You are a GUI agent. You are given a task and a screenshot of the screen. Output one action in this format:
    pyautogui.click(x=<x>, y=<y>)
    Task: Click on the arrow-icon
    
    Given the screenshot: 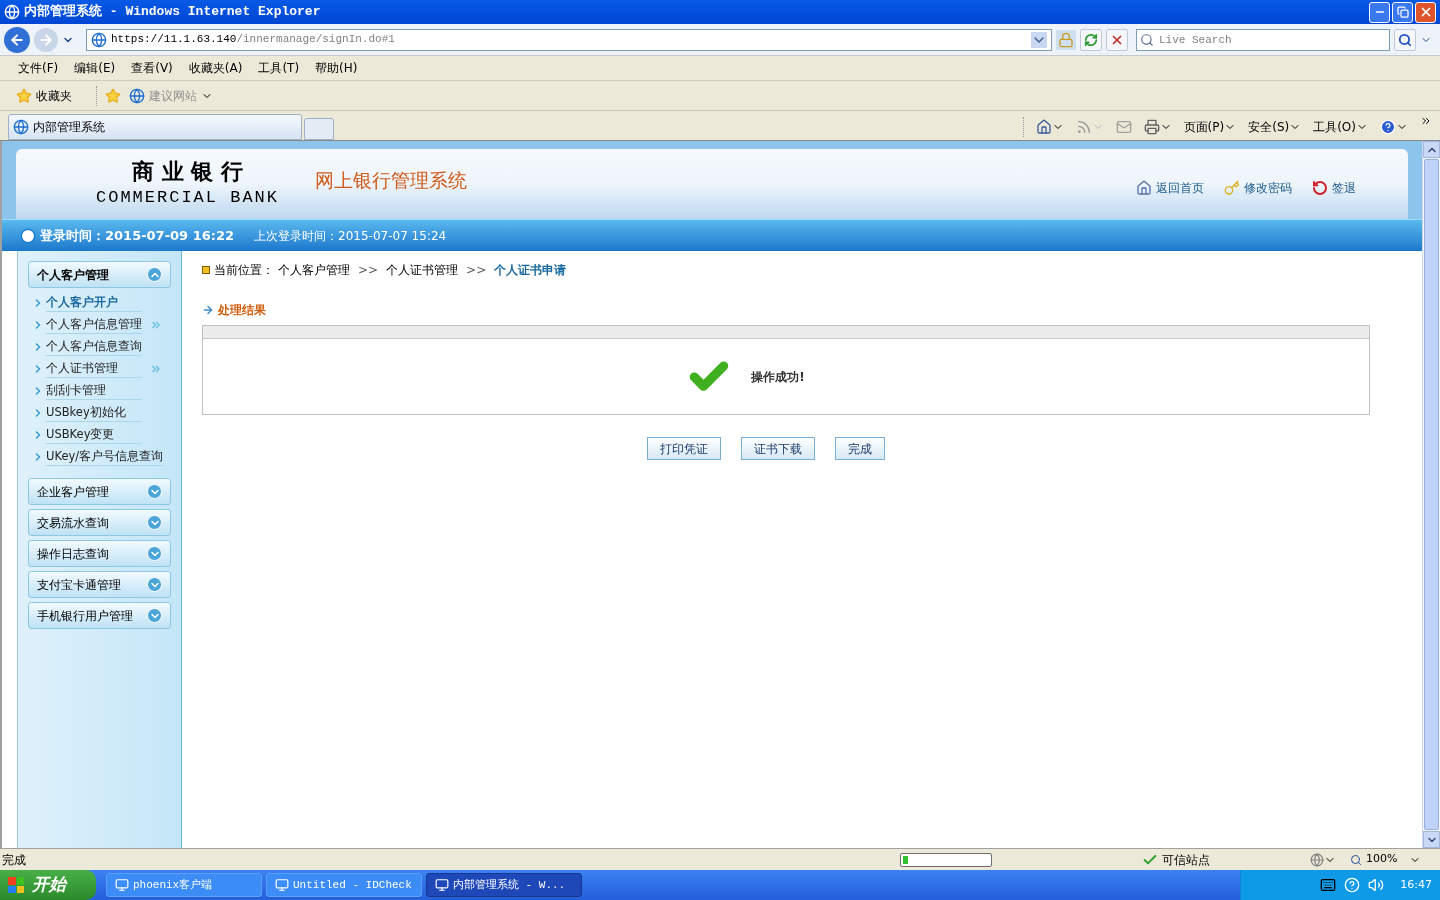 What is the action you would take?
    pyautogui.click(x=208, y=310)
    